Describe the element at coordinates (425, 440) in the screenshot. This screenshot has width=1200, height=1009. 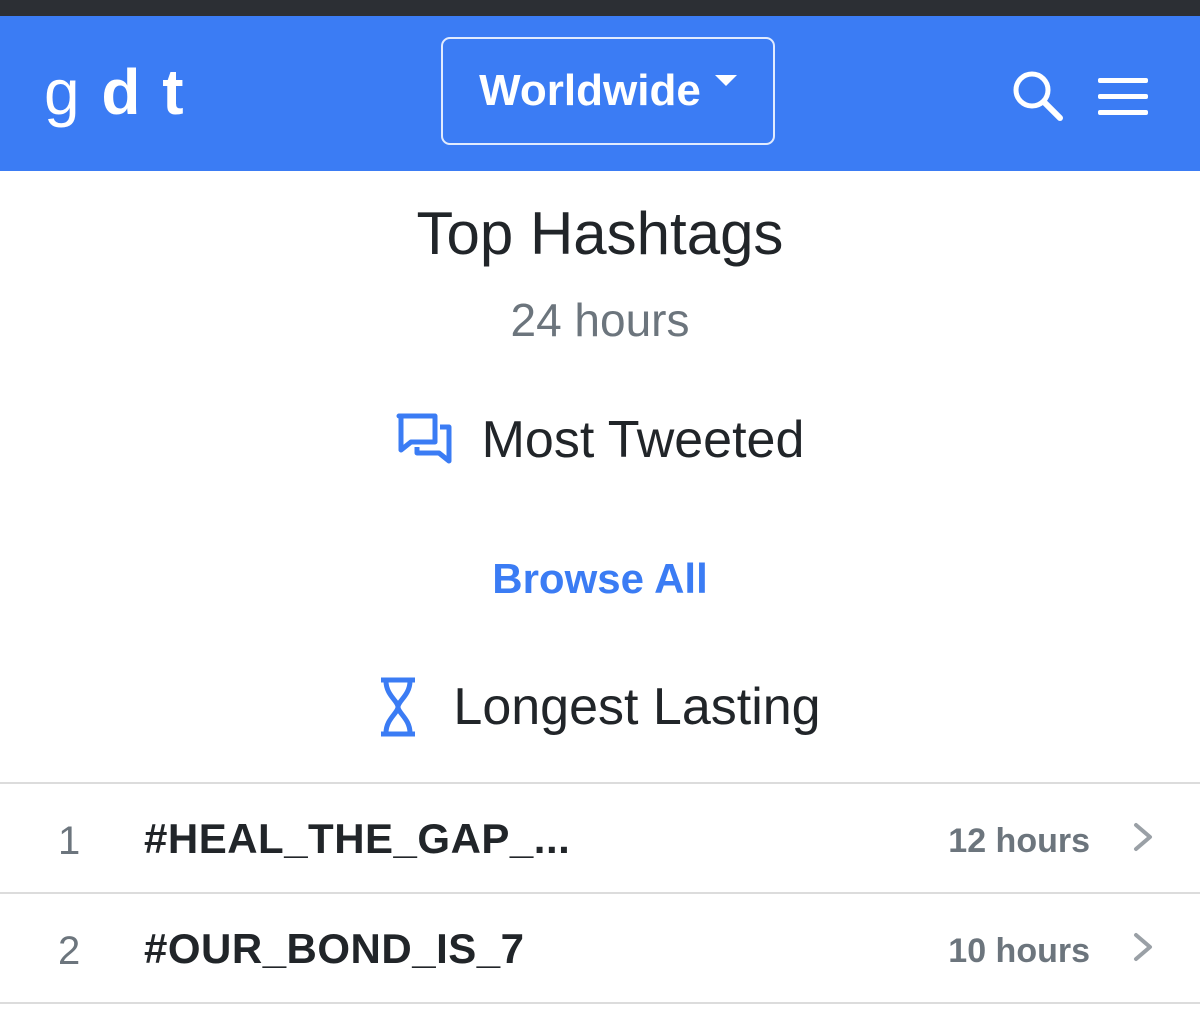
I see `chat-bubbles-icon` at that location.